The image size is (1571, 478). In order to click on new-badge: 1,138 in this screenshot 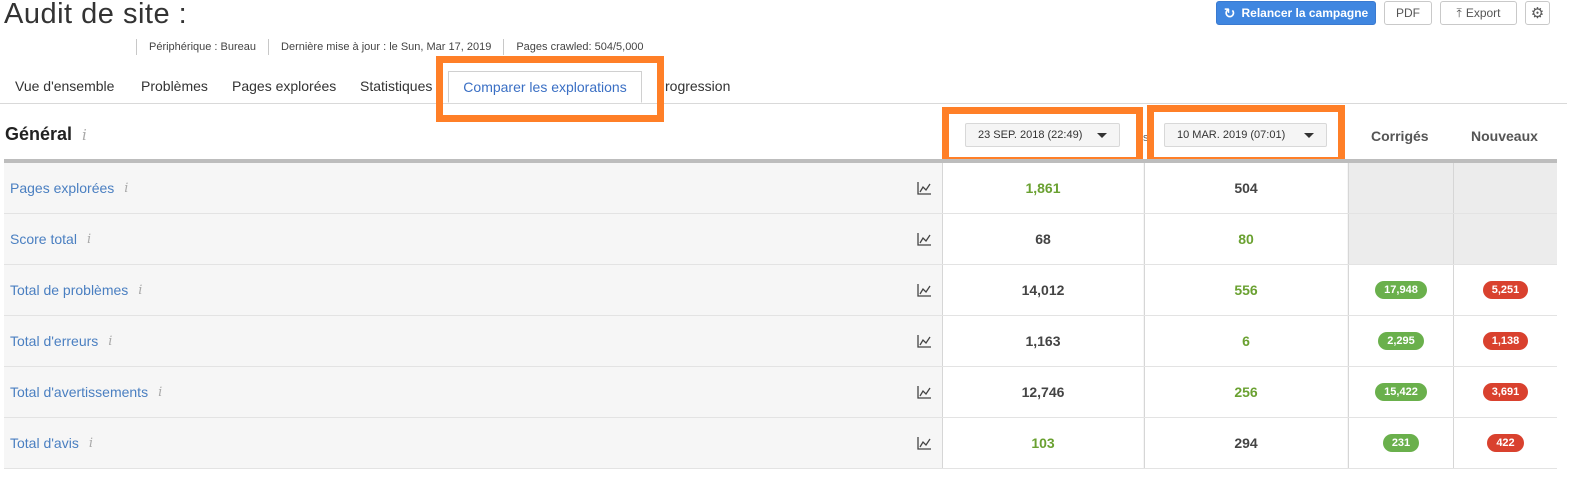, I will do `click(1505, 341)`.